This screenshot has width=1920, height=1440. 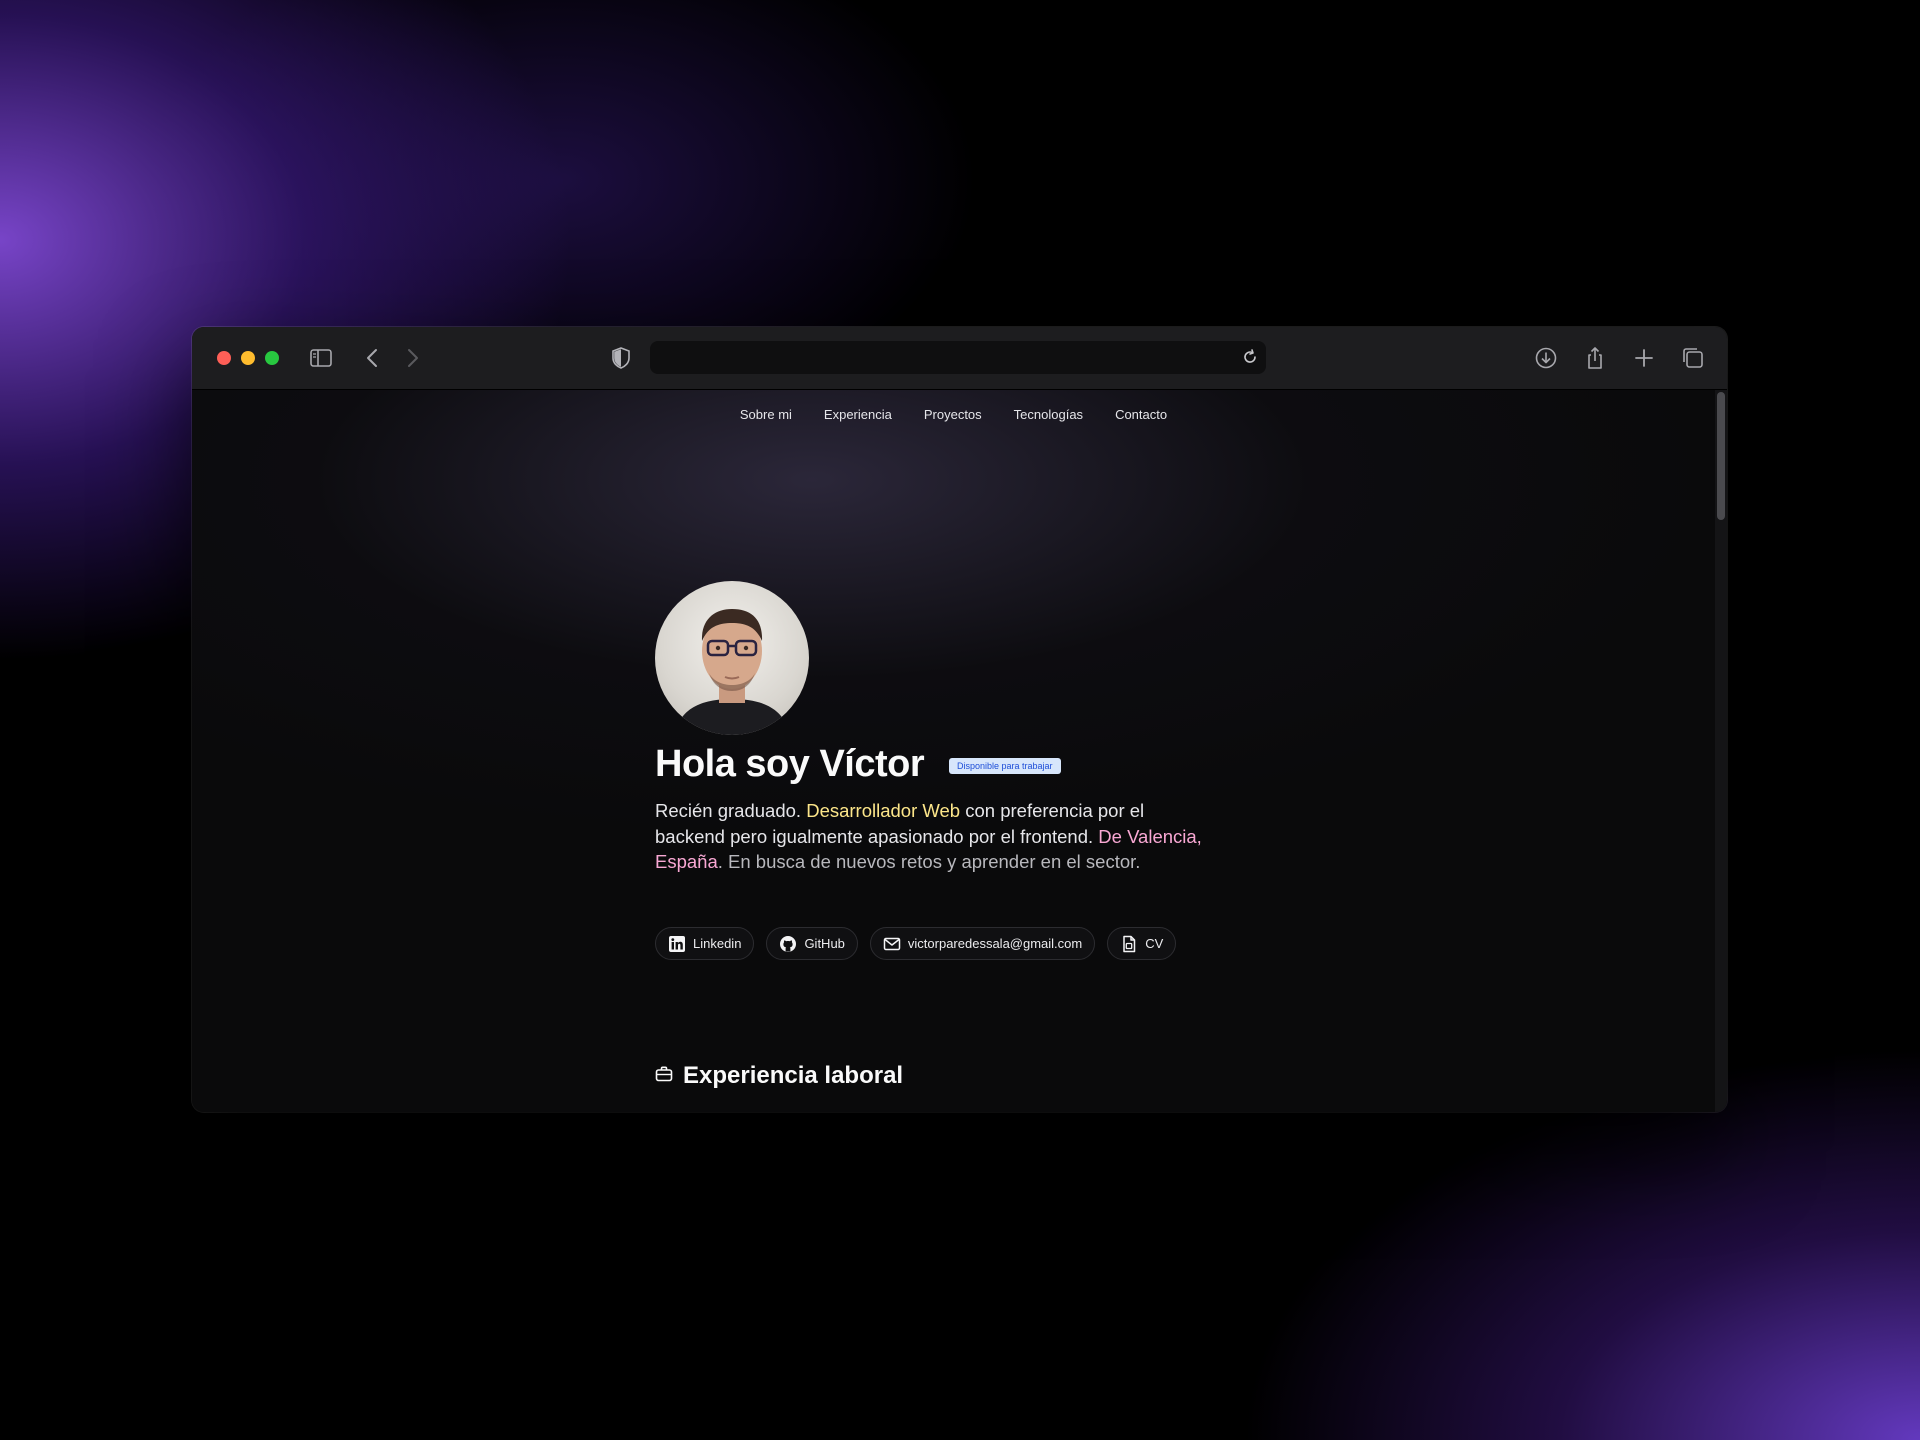 What do you see at coordinates (1644, 358) in the screenshot?
I see `plus-icon` at bounding box center [1644, 358].